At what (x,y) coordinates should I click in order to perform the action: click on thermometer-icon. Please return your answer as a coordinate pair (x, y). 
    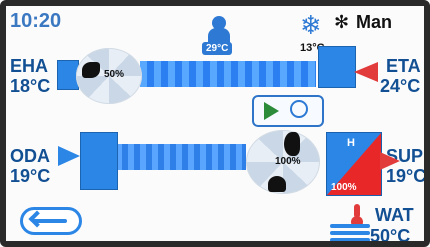
    Looking at the image, I should click on (357, 216).